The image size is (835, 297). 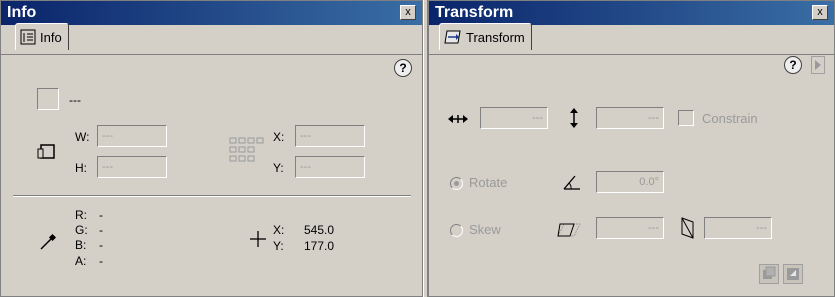 I want to click on skew-label: Skew, so click(x=485, y=229).